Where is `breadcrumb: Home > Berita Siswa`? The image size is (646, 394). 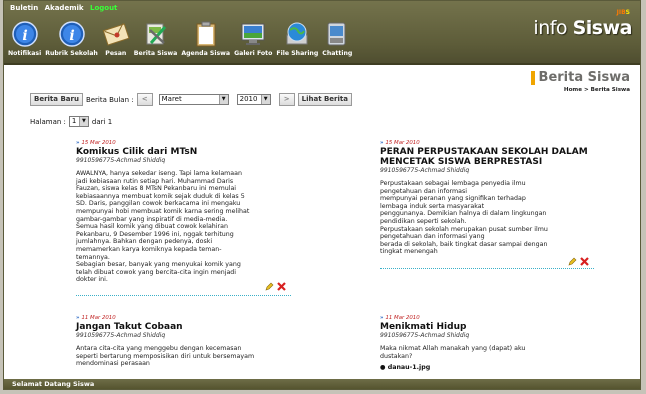 breadcrumb: Home > Berita Siswa is located at coordinates (580, 90).